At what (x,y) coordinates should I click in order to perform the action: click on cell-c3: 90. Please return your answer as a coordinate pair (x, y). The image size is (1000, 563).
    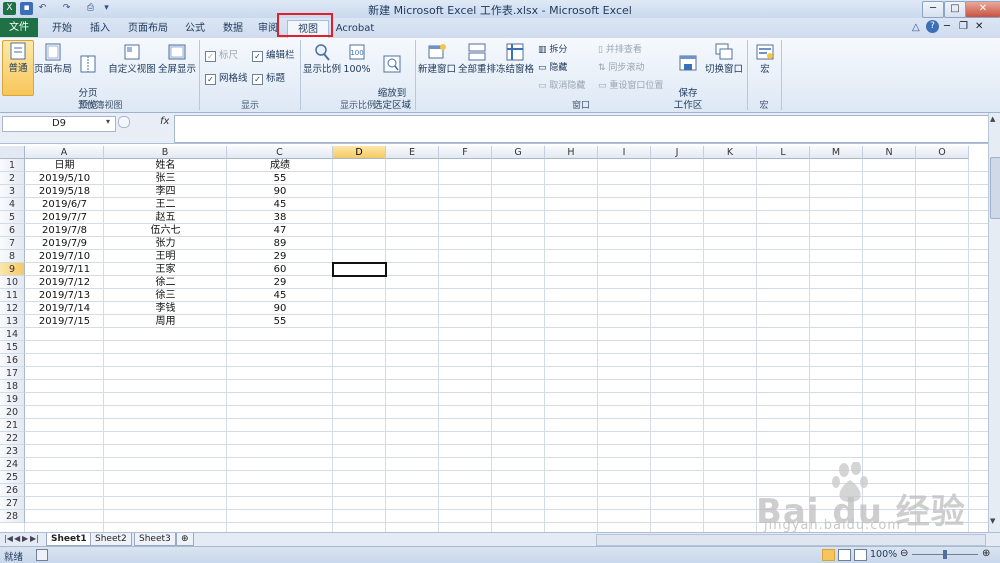
    Looking at the image, I should click on (280, 191).